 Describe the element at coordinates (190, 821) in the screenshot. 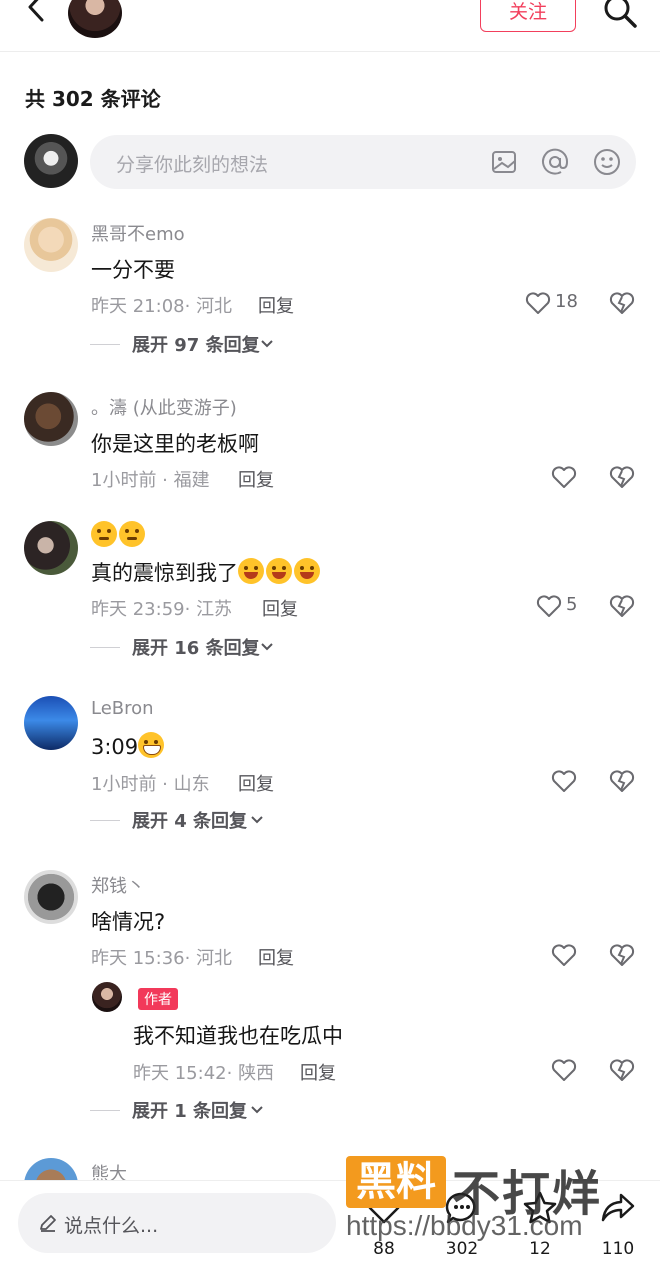

I see `expand-replies-label: 展开 4 条回复` at that location.